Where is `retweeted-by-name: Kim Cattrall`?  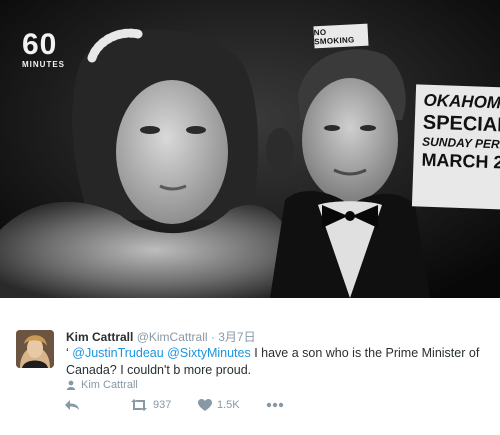
retweeted-by-name: Kim Cattrall is located at coordinates (109, 385).